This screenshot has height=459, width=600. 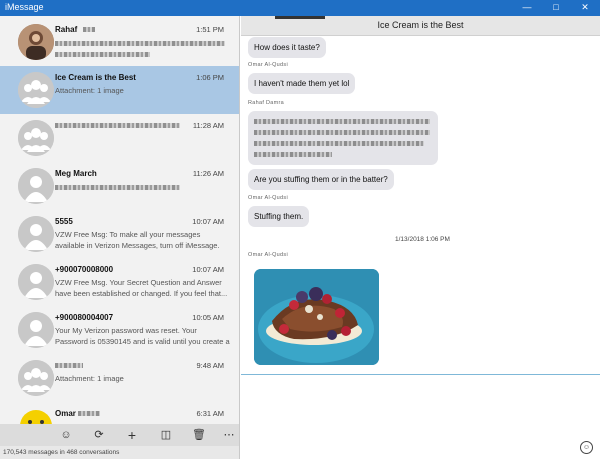 I want to click on avatar, so click(x=36, y=42).